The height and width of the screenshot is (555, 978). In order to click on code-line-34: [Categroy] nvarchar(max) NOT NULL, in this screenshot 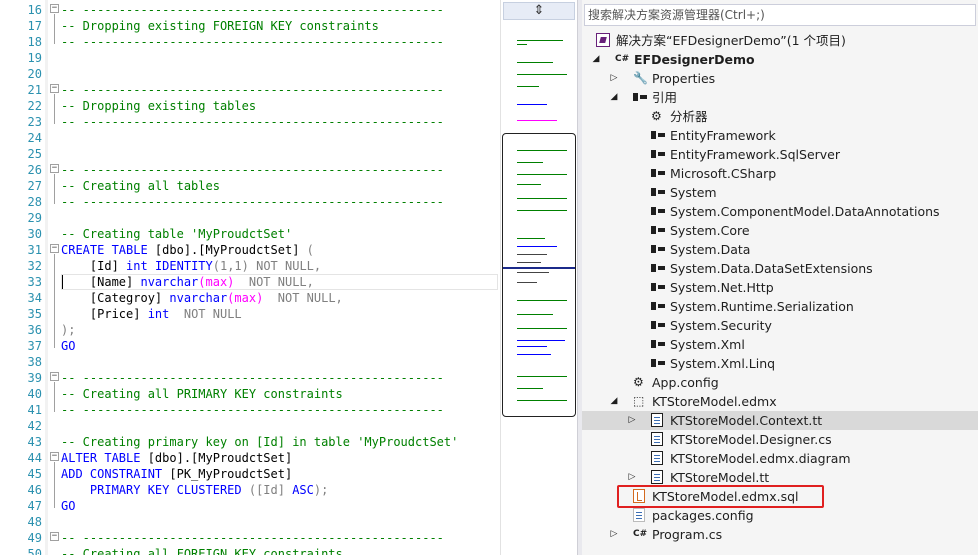, I will do `click(202, 298)`.